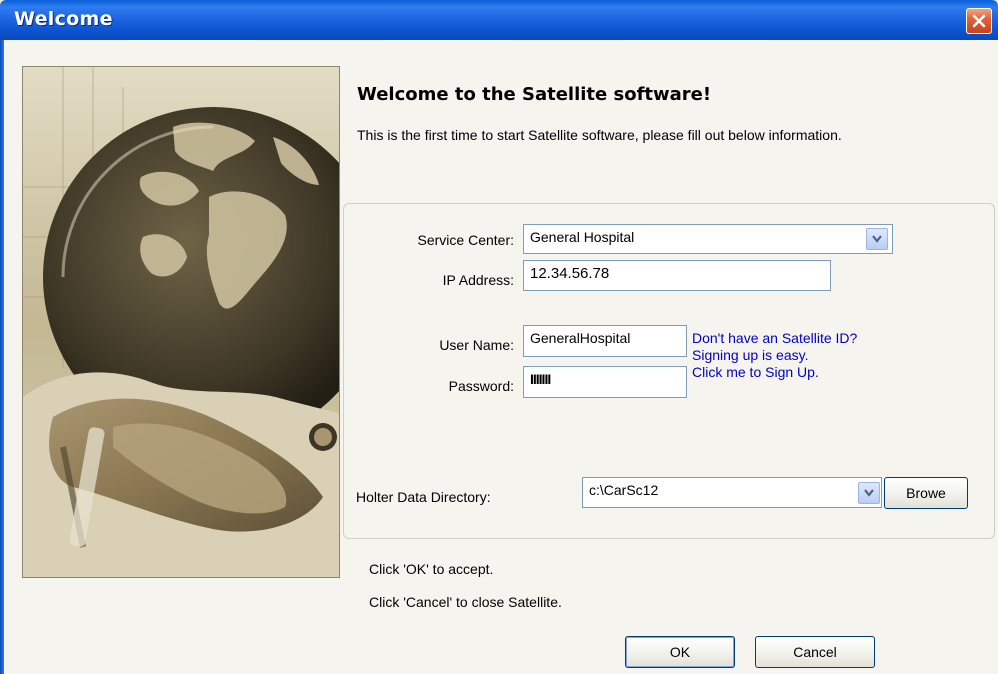 Image resolution: width=998 pixels, height=674 pixels. Describe the element at coordinates (580, 338) in the screenshot. I see `user-name-value: GeneralHospital` at that location.